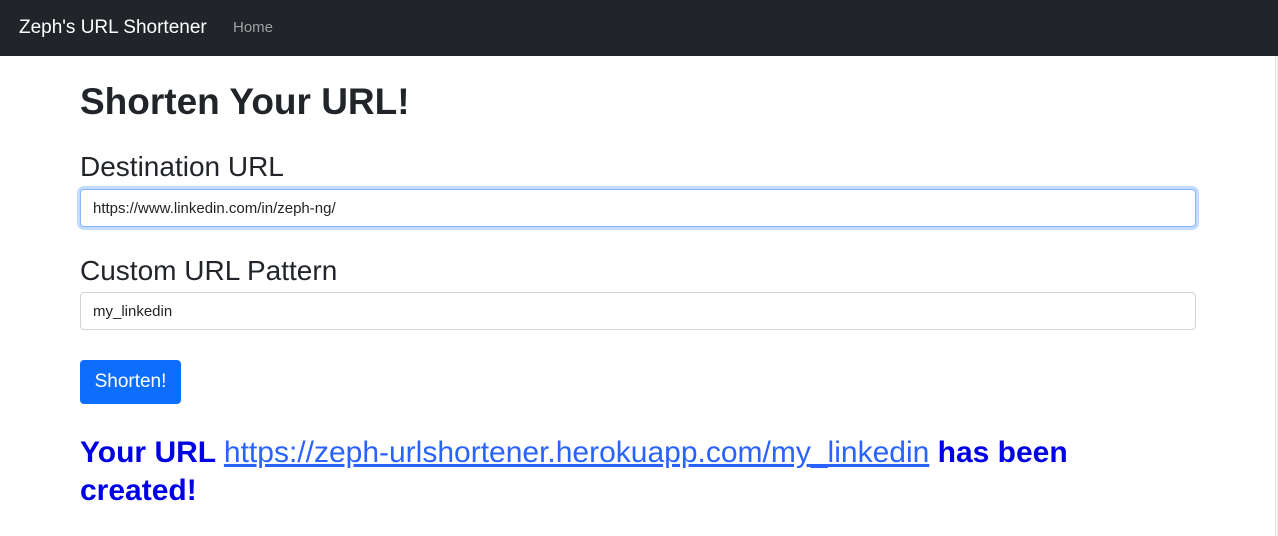  What do you see at coordinates (638, 208) in the screenshot?
I see `destination-url-input` at bounding box center [638, 208].